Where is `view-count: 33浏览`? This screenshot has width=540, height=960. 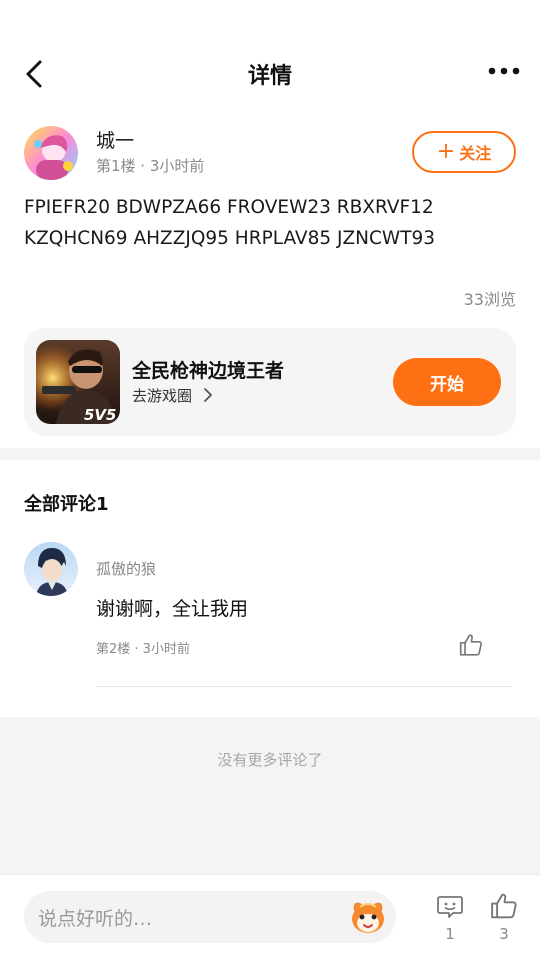
view-count: 33浏览 is located at coordinates (489, 299).